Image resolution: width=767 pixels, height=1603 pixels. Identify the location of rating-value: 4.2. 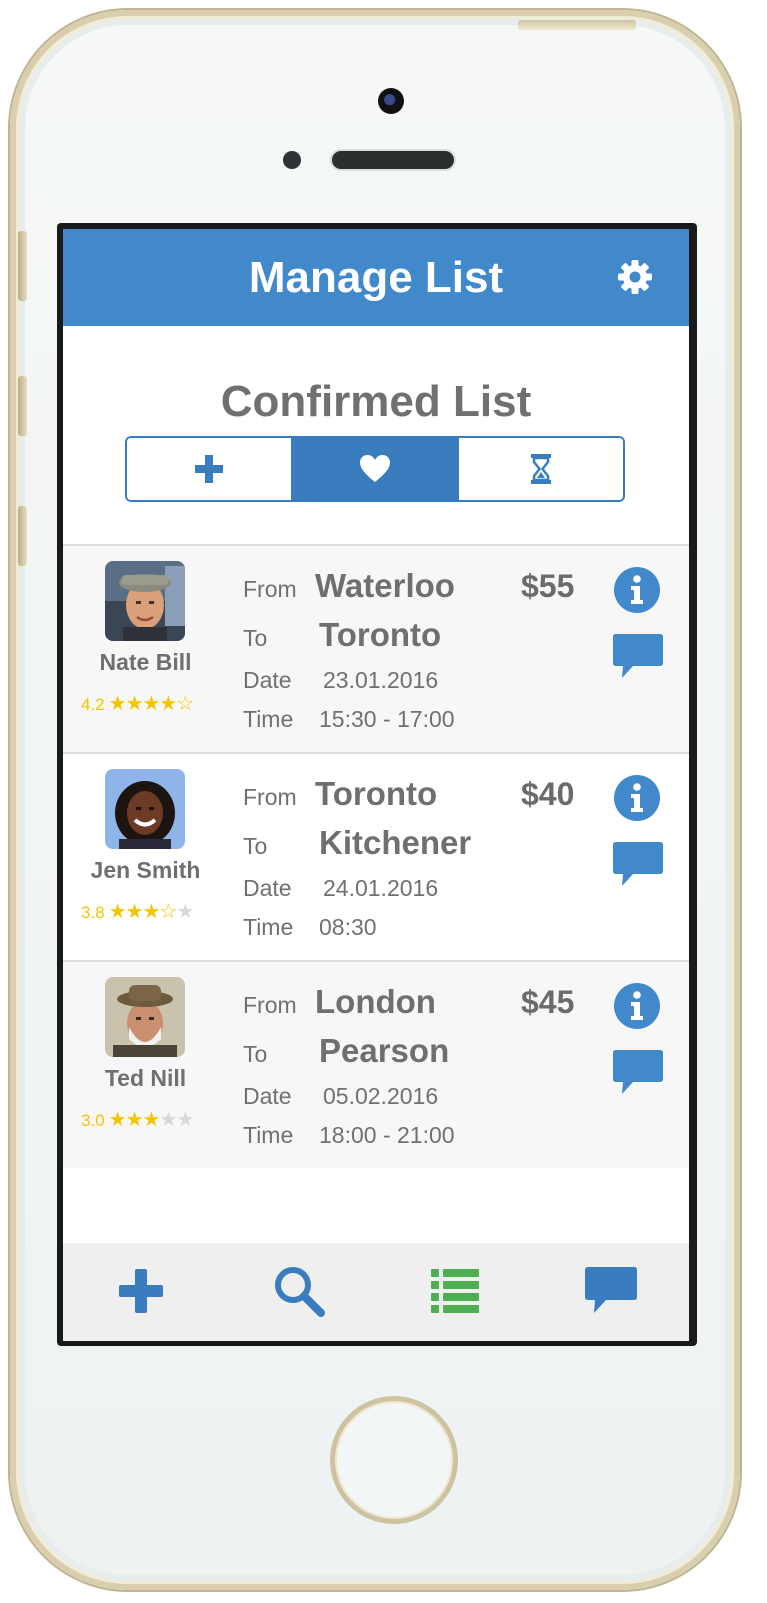
(93, 704).